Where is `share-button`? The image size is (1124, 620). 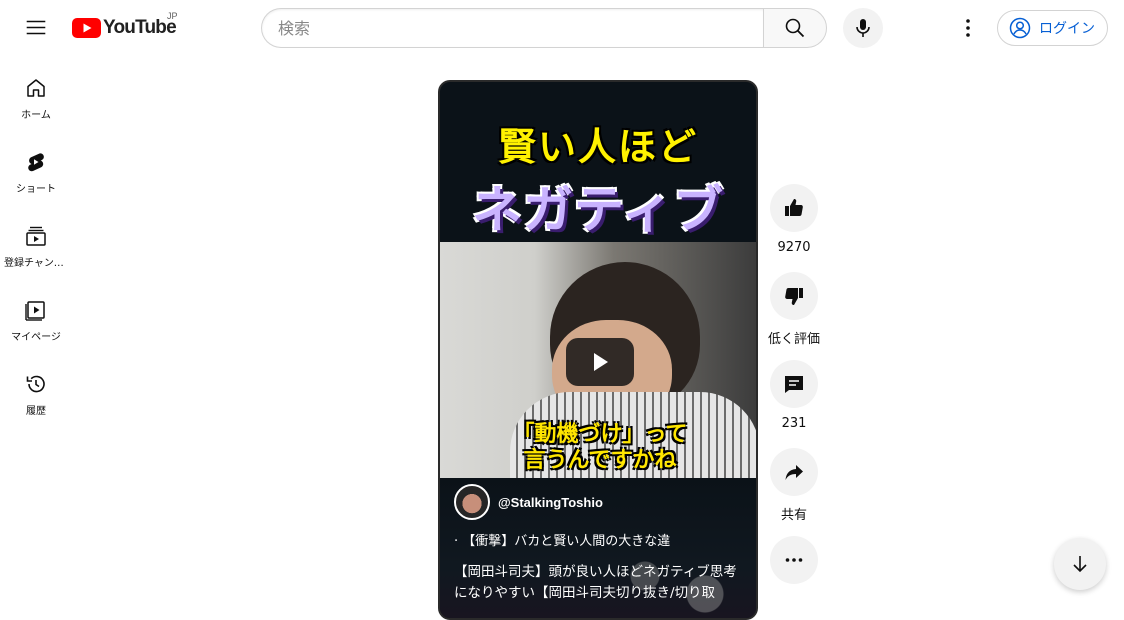 share-button is located at coordinates (794, 472).